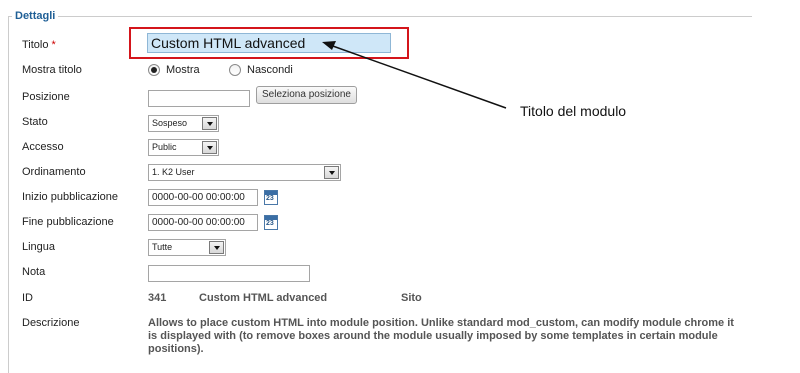 The image size is (800, 373). What do you see at coordinates (203, 197) in the screenshot?
I see `inizio-pubblicazione-input: 0000-00-00 00:00:00` at bounding box center [203, 197].